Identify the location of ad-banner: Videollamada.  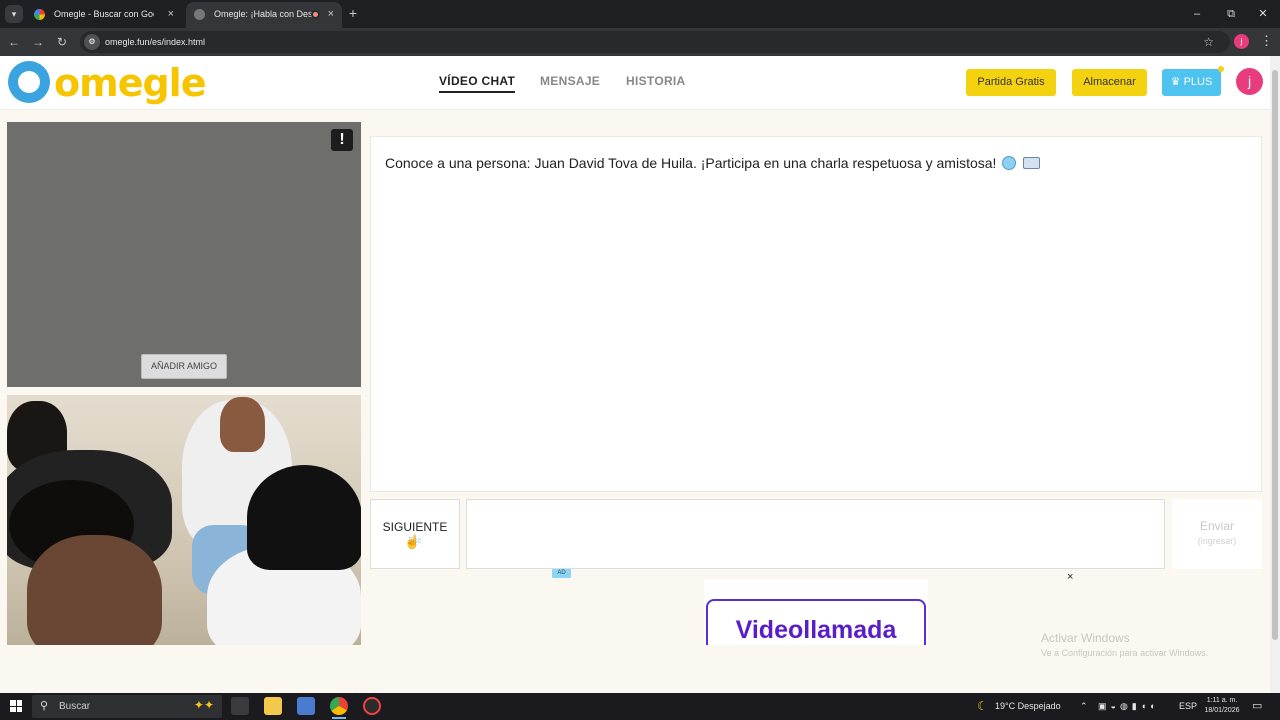
(816, 619).